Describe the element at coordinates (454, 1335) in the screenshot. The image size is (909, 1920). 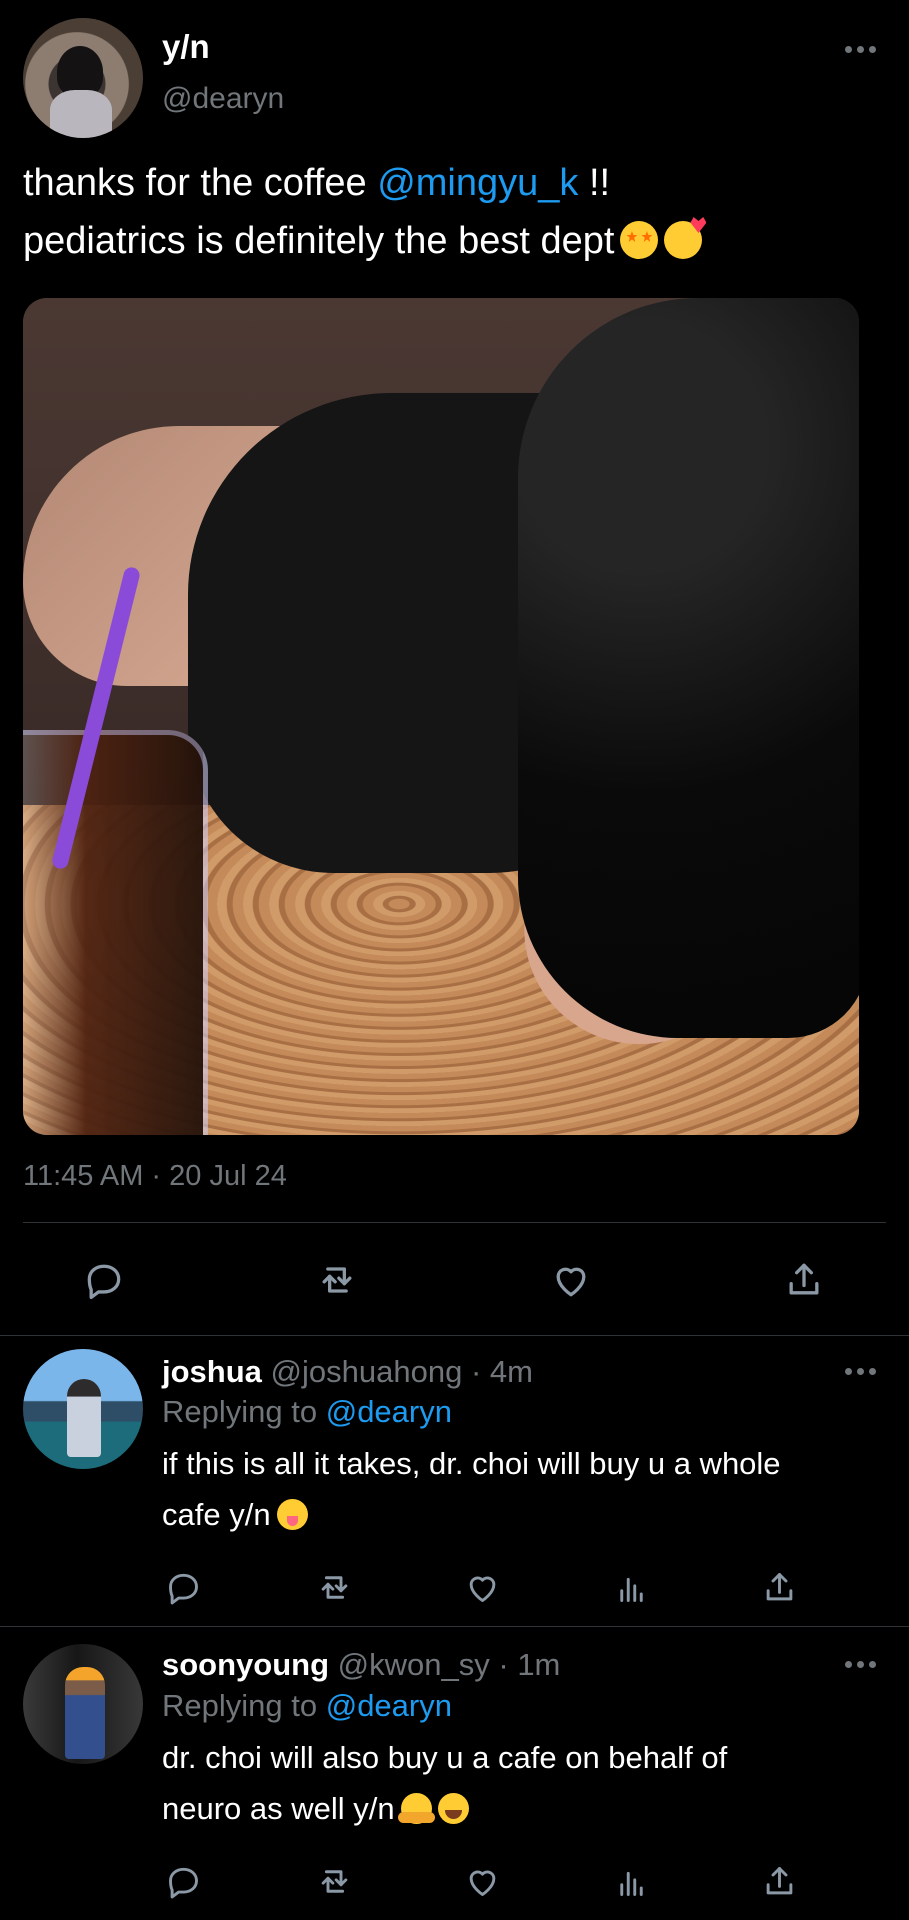
I see `tweet-divider` at that location.